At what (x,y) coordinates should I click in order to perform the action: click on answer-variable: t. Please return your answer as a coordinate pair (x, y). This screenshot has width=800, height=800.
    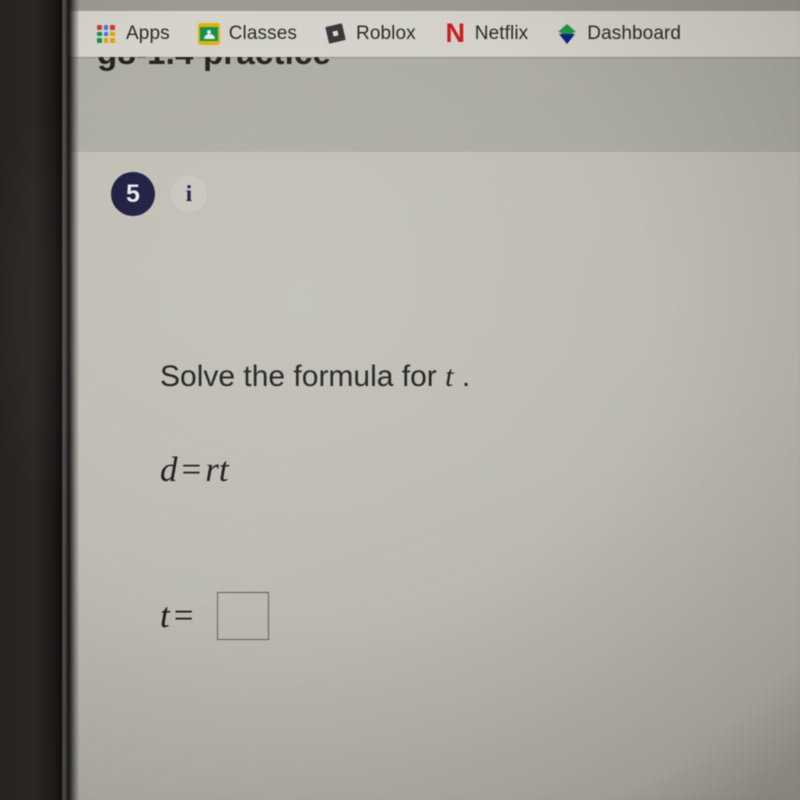
    Looking at the image, I should click on (165, 615).